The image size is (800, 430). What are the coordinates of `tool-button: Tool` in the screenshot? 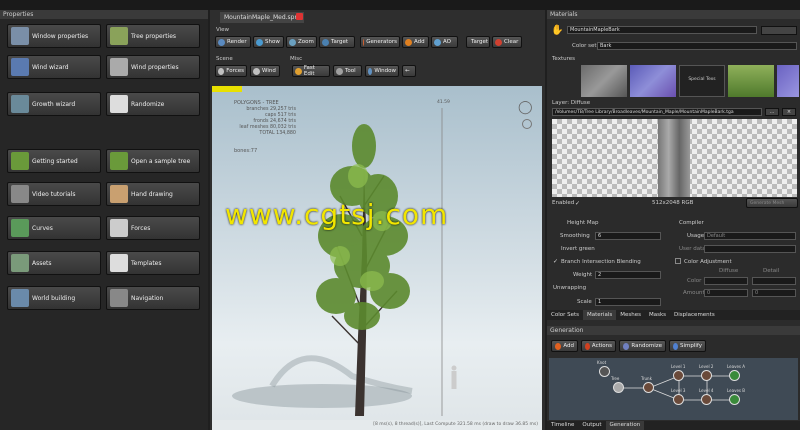 It's located at (347, 71).